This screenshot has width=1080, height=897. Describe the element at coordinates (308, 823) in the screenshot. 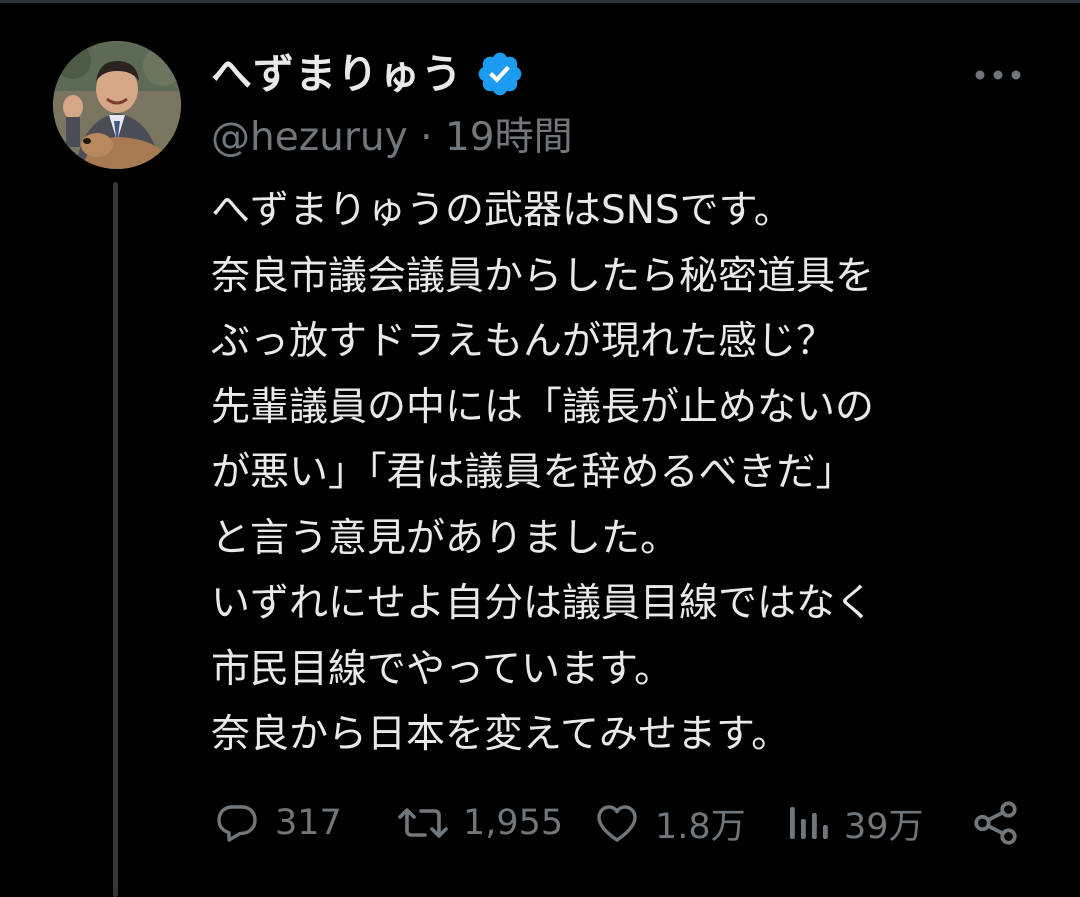

I see `reply-count: 317` at that location.